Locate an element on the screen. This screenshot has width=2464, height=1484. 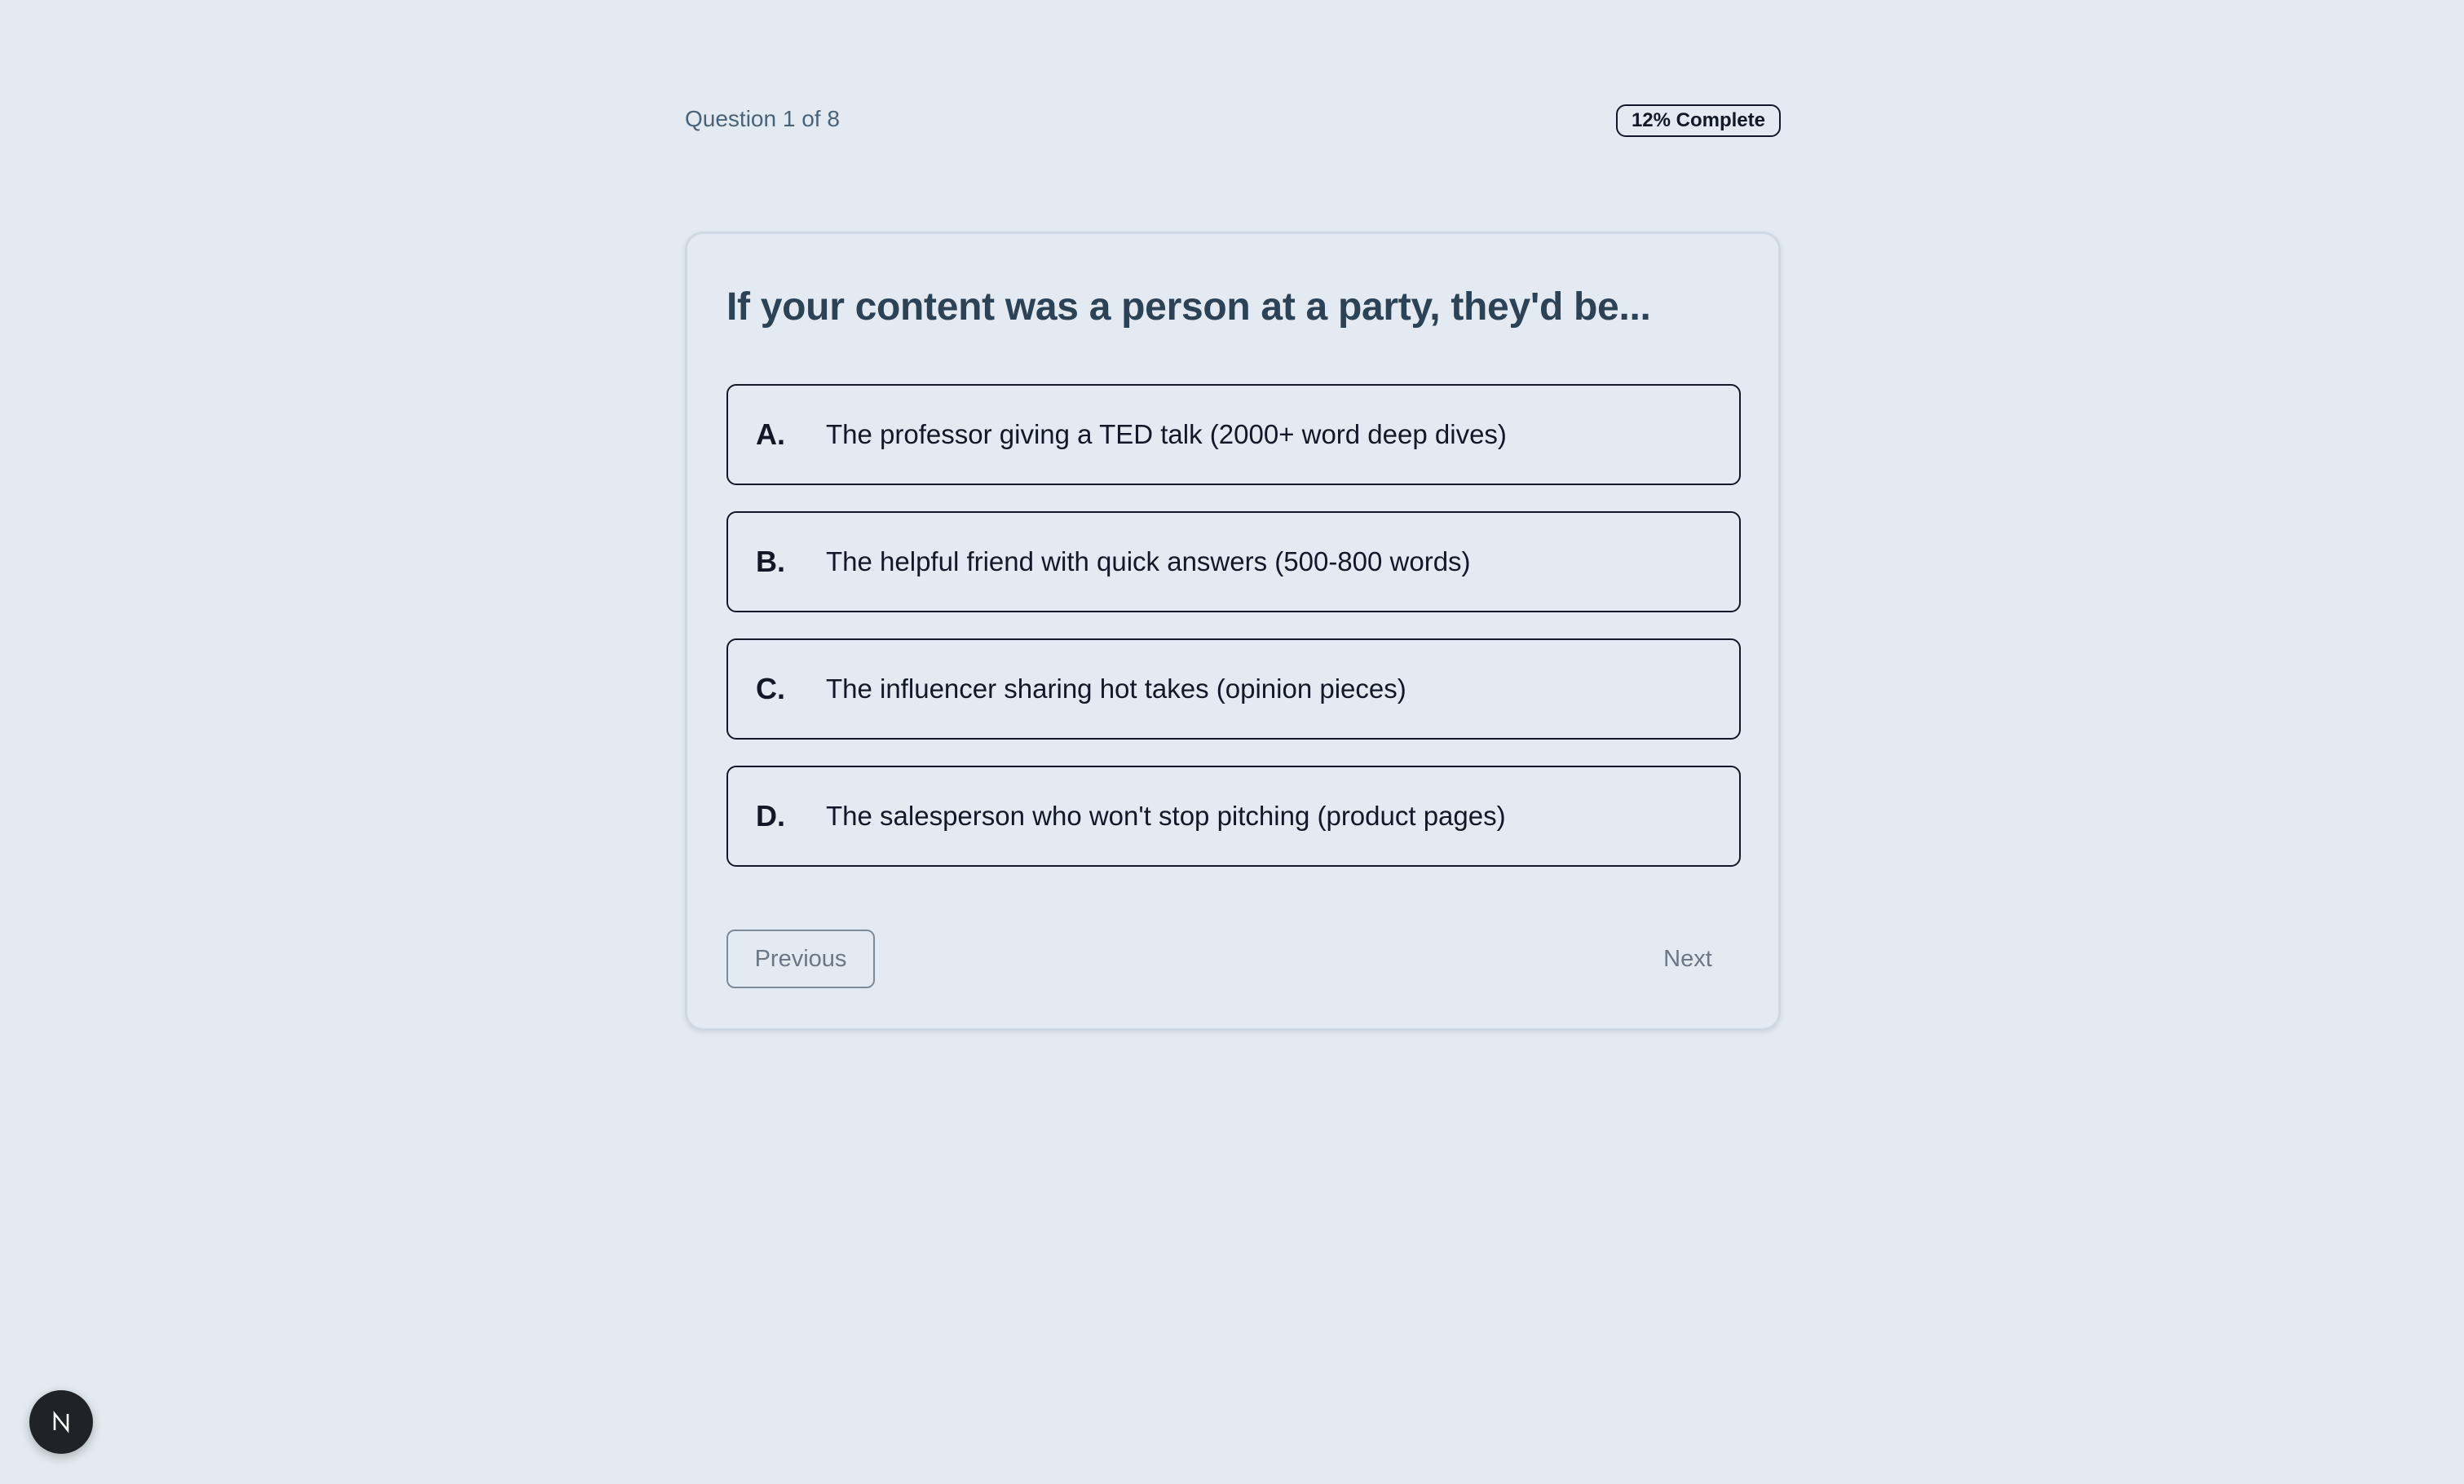
nextjs-dev-indicator-button is located at coordinates (61, 1422).